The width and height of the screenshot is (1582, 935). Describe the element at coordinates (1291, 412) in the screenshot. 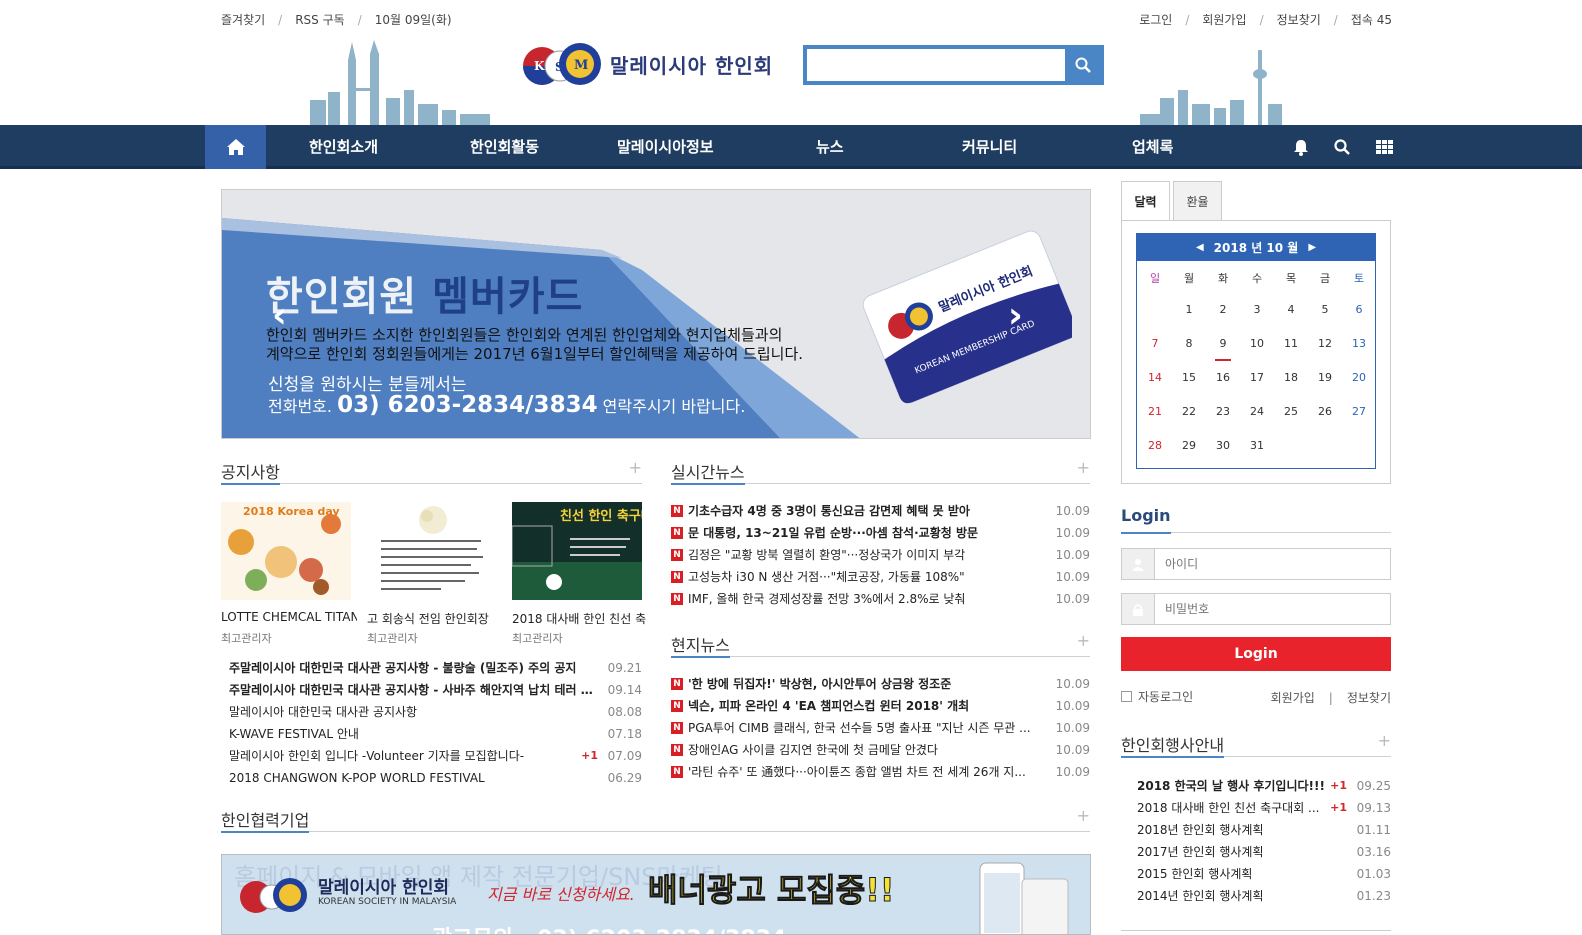

I see `calendar-day: 25` at that location.